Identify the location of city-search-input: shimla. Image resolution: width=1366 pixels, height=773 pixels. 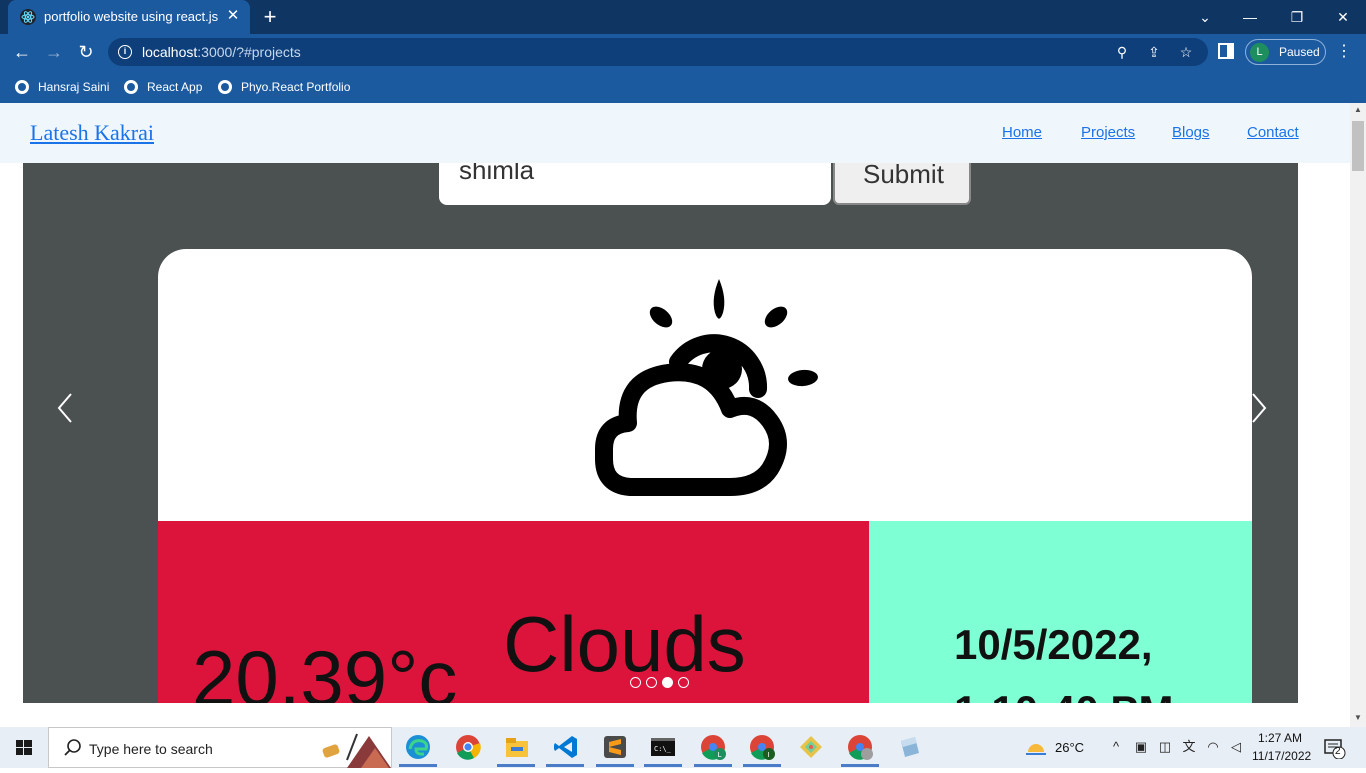
(635, 184).